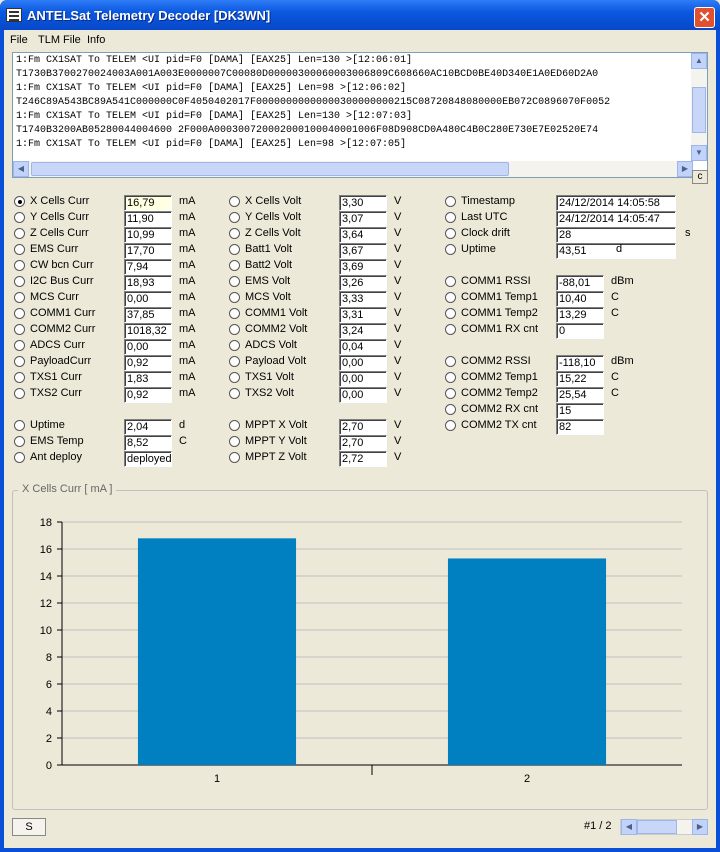  Describe the element at coordinates (187, 249) in the screenshot. I see `unit-ems-curr: mA` at that location.